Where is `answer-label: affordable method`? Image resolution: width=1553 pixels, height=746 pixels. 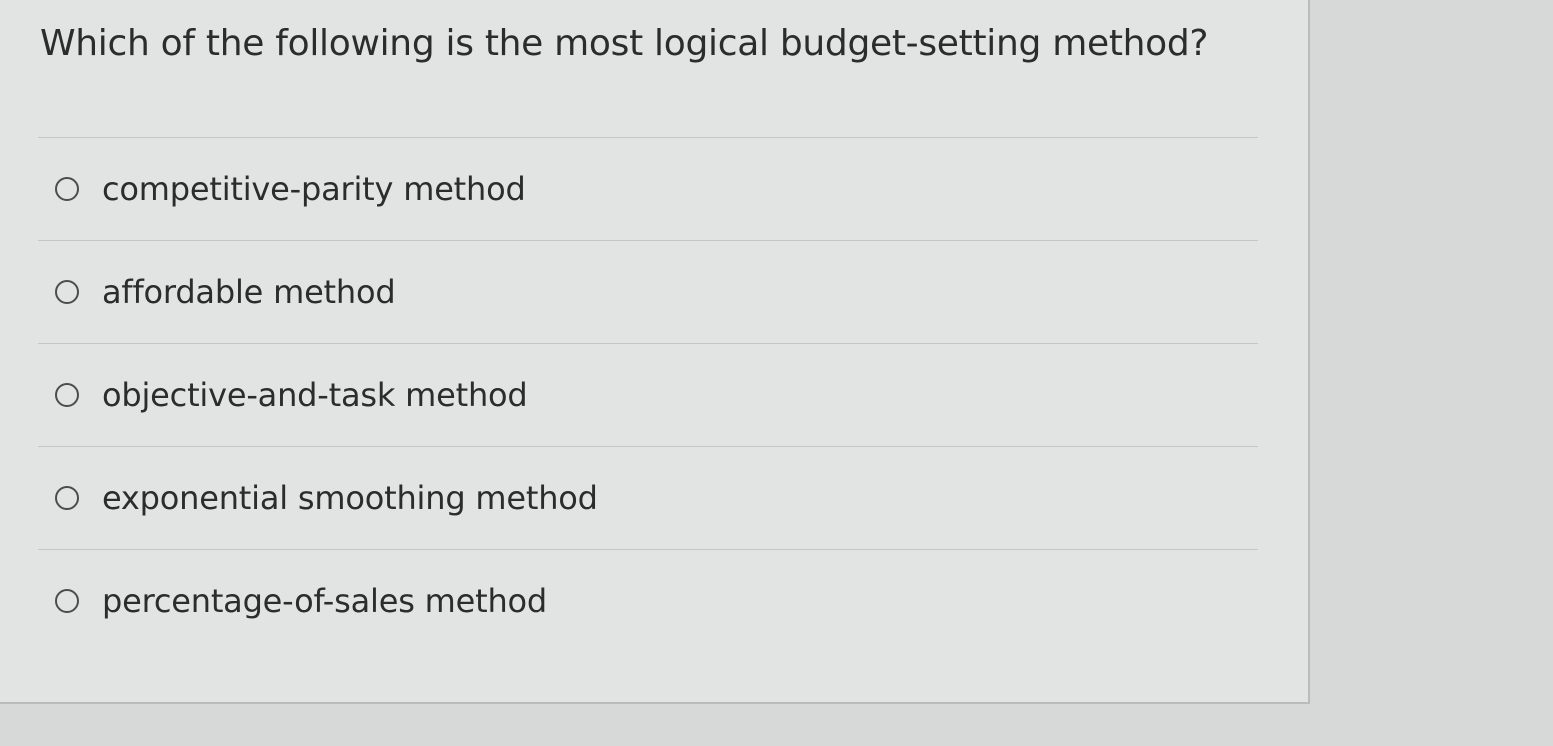 answer-label: affordable method is located at coordinates (249, 292).